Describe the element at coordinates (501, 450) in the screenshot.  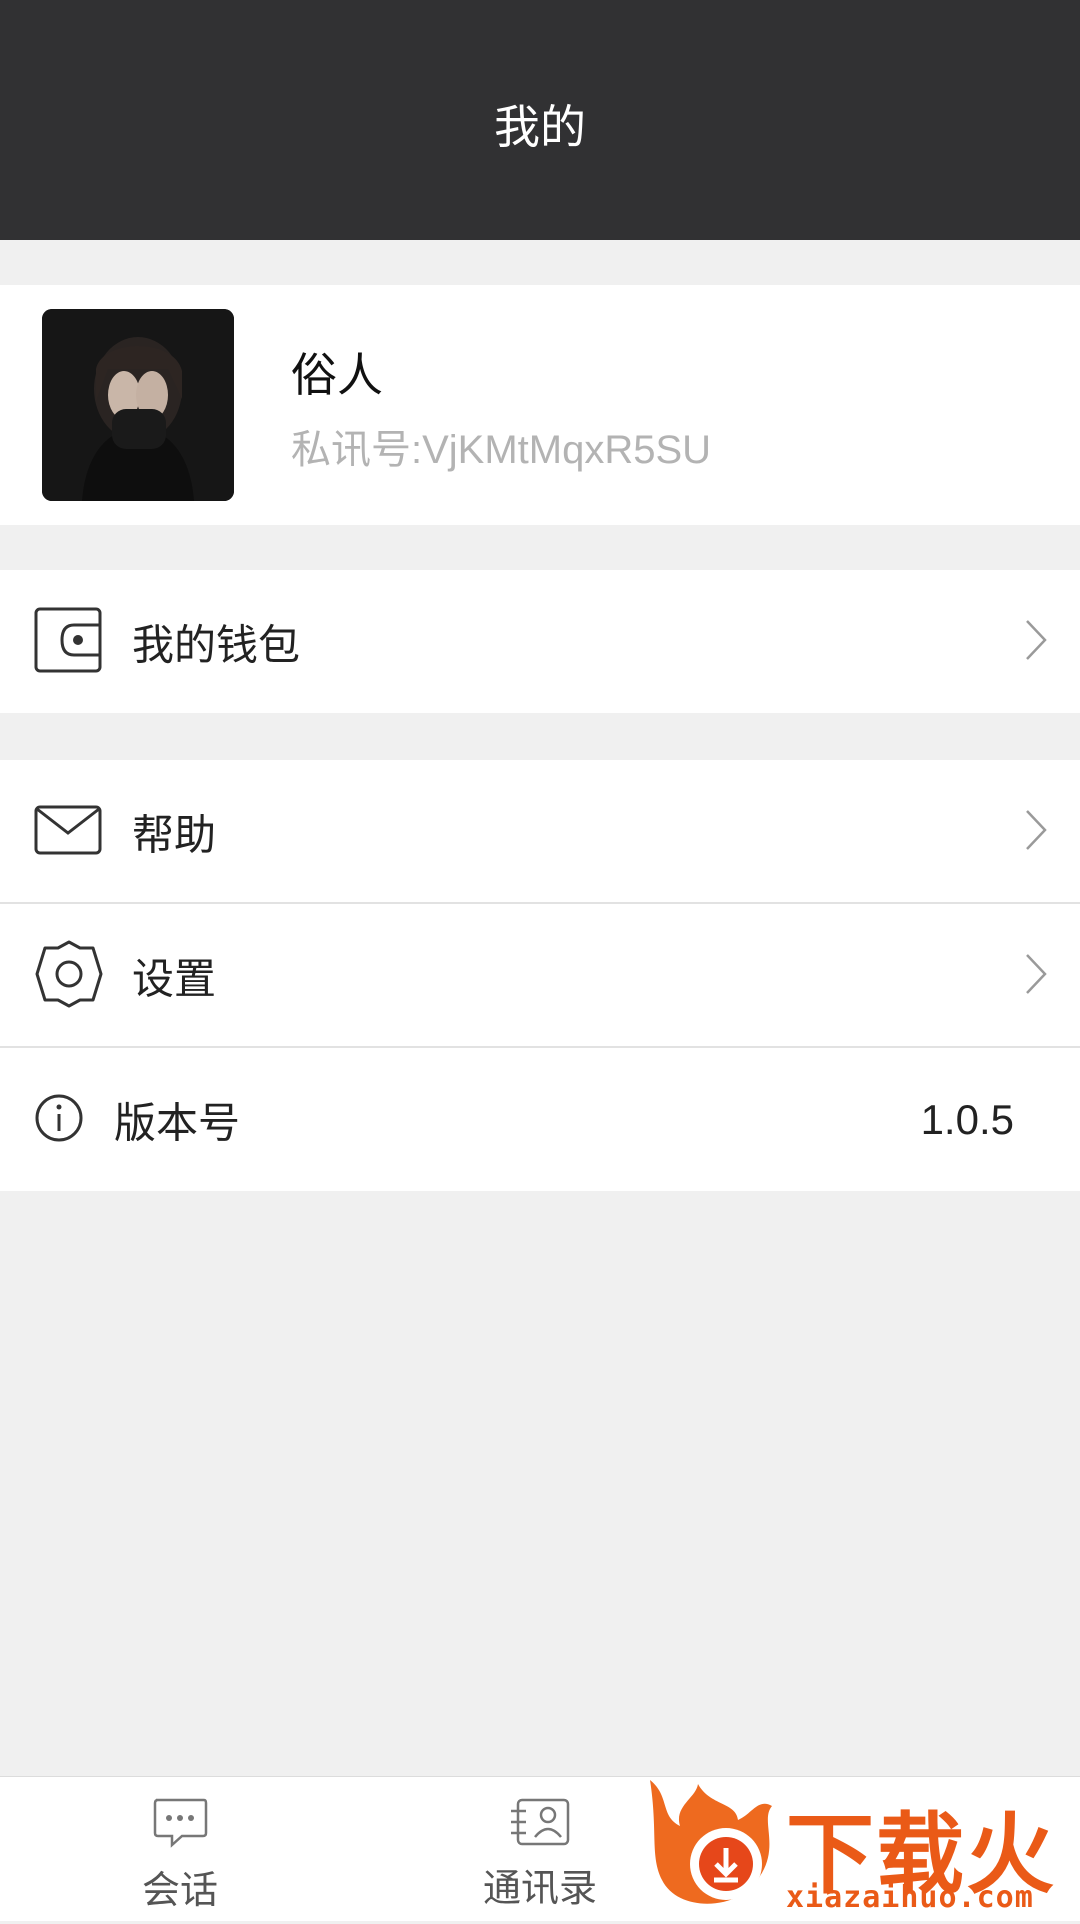
I see `profile-account-id: 私讯号:VjKMtMqxR5SU` at that location.